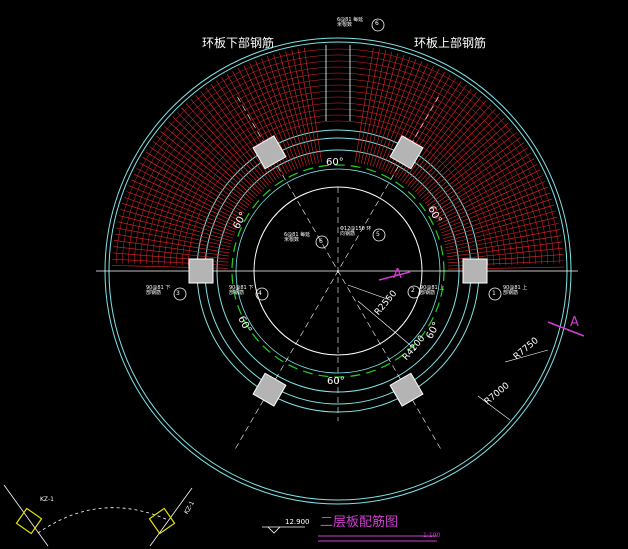 Image resolution: width=628 pixels, height=549 pixels. What do you see at coordinates (297, 522) in the screenshot?
I see `elevation-label: 12.900` at bounding box center [297, 522].